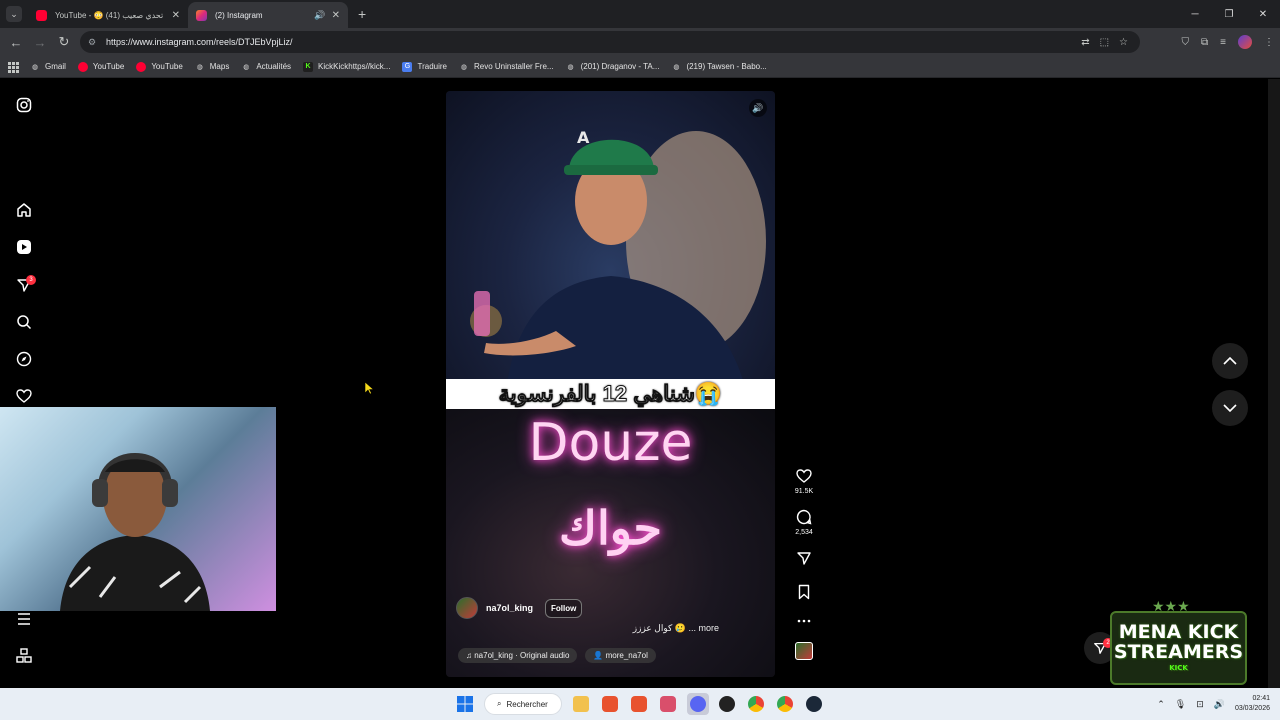  I want to click on reels-icon, so click(24, 247).